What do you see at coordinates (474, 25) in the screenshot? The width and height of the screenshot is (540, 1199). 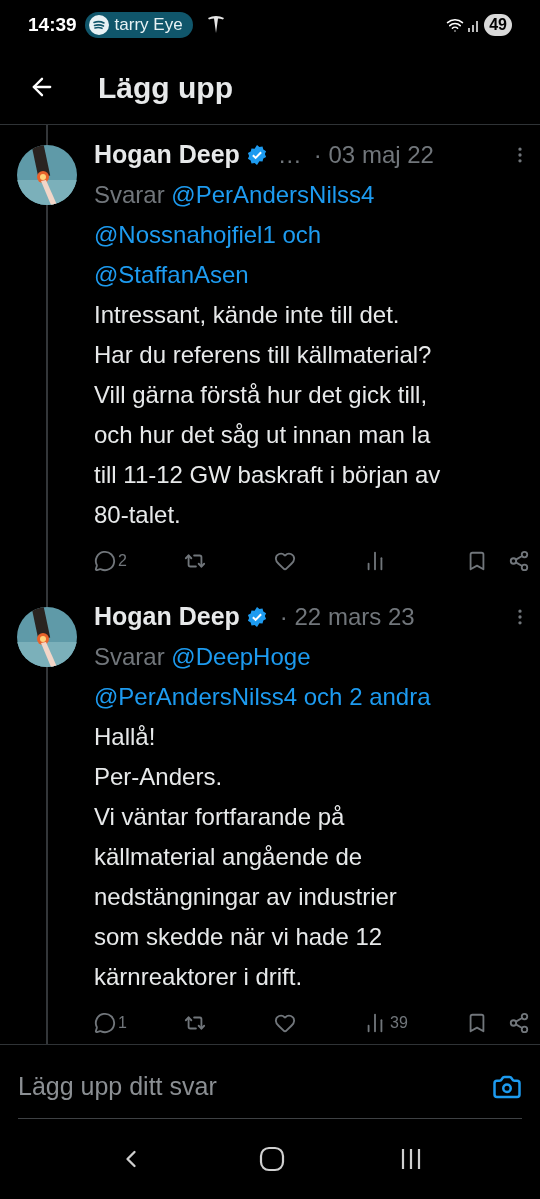 I see `signal-icon` at bounding box center [474, 25].